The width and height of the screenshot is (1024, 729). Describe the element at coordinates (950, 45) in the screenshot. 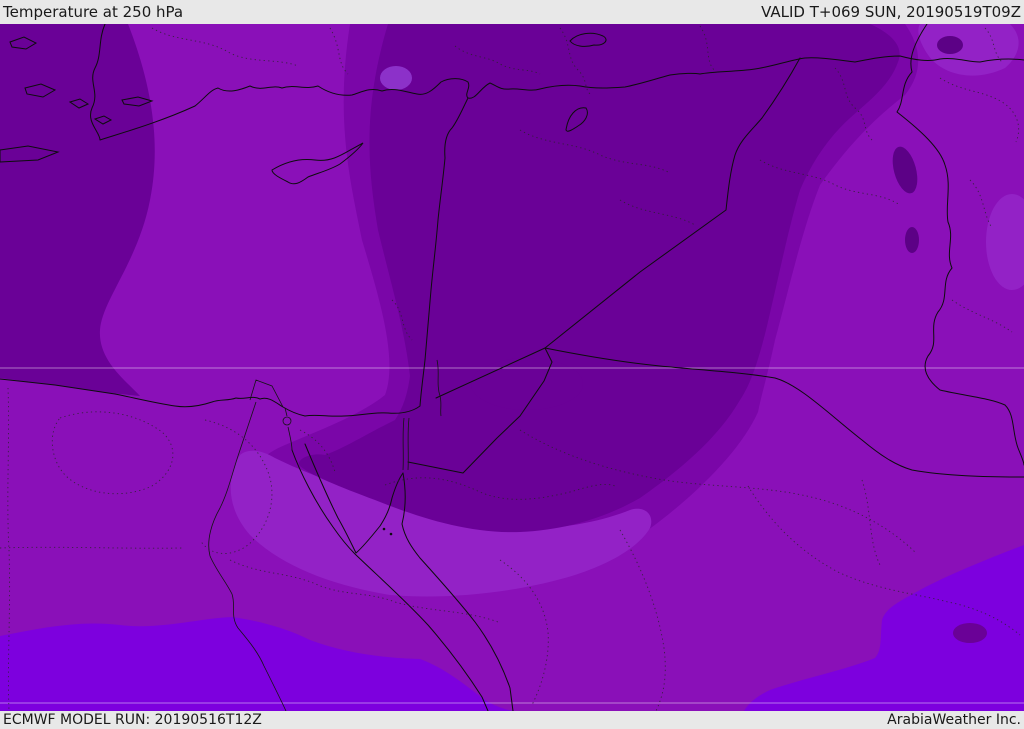

I see `temp-pocket-caucasus` at that location.